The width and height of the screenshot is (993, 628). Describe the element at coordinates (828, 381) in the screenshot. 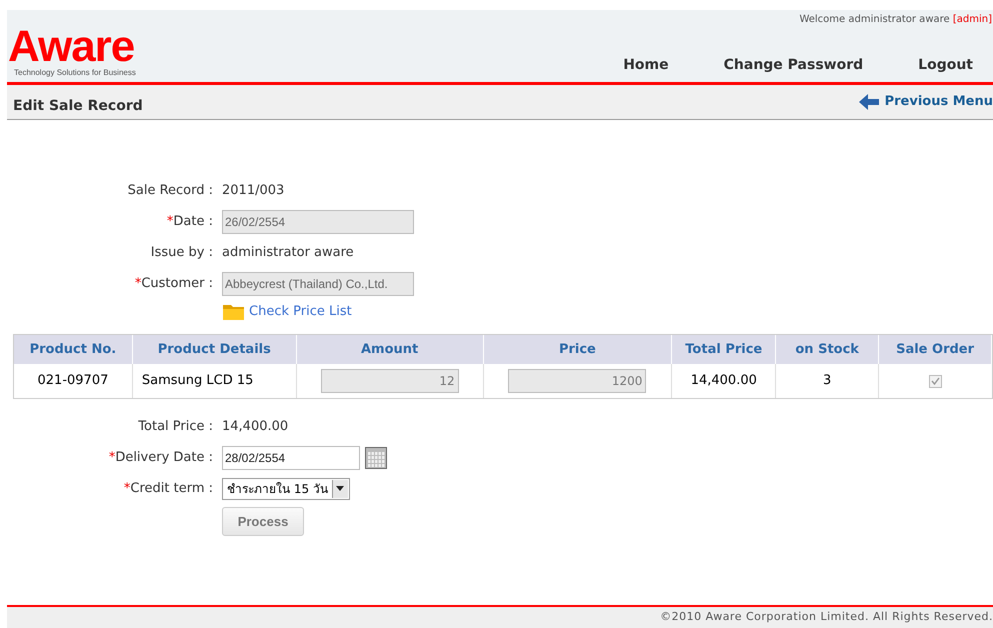

I see `table-cell: 3` at that location.